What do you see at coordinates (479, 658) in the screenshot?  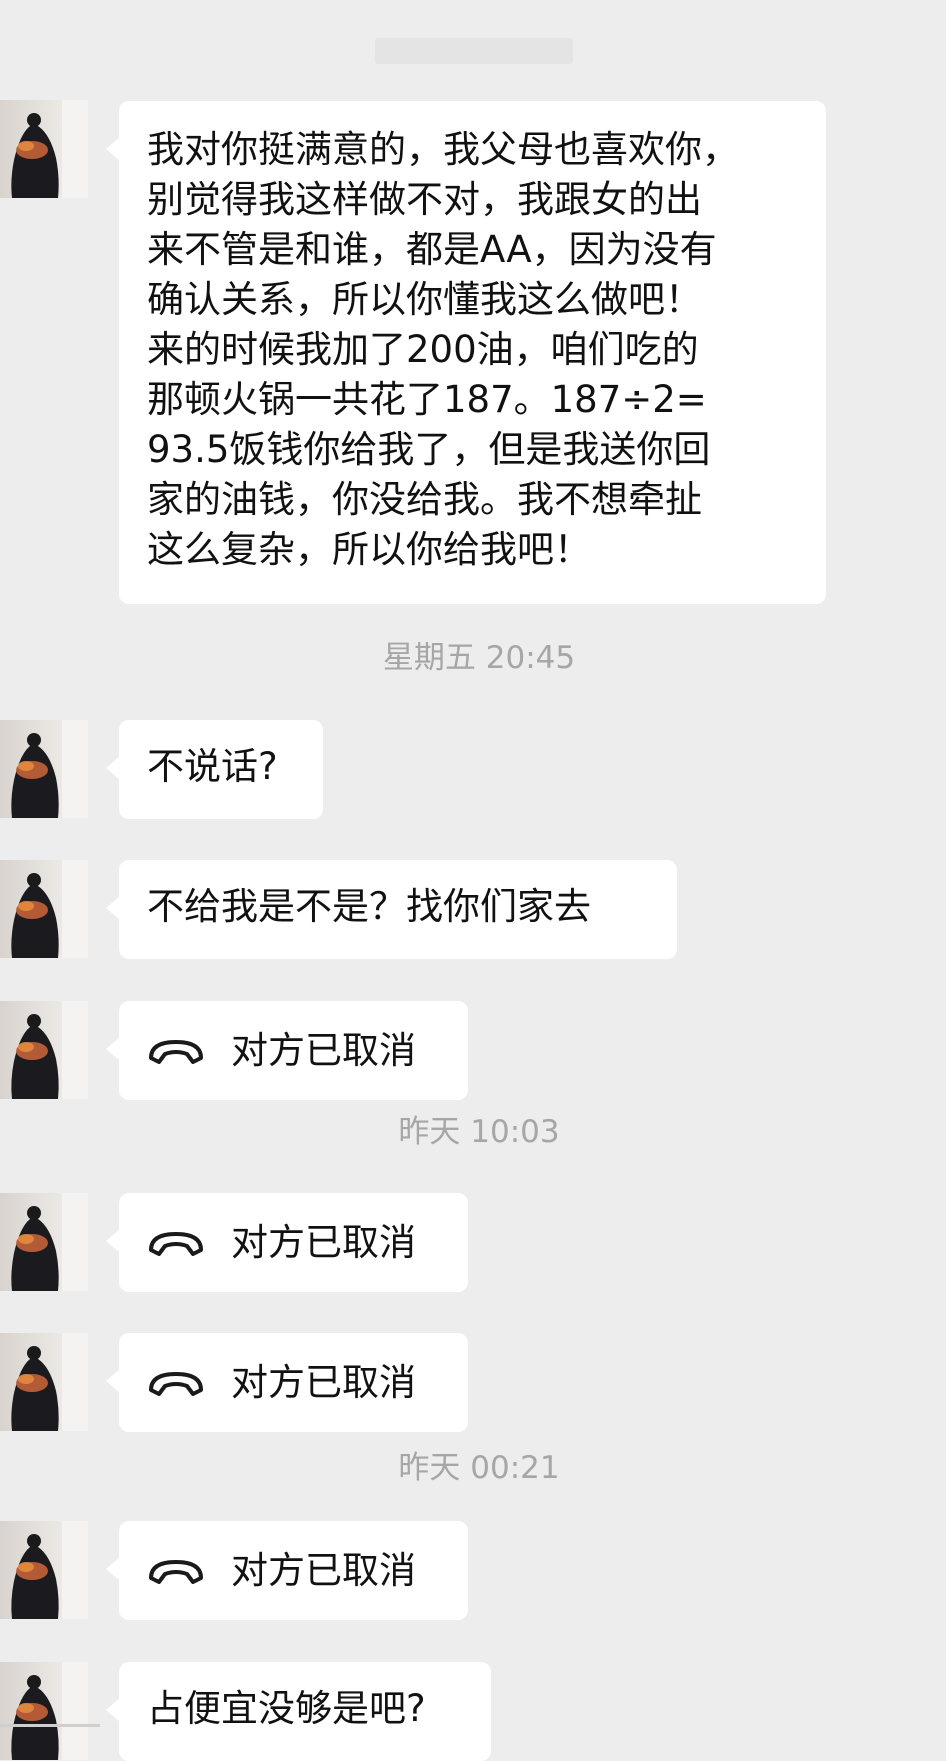 I see `timestamp: 星期五 20:45` at bounding box center [479, 658].